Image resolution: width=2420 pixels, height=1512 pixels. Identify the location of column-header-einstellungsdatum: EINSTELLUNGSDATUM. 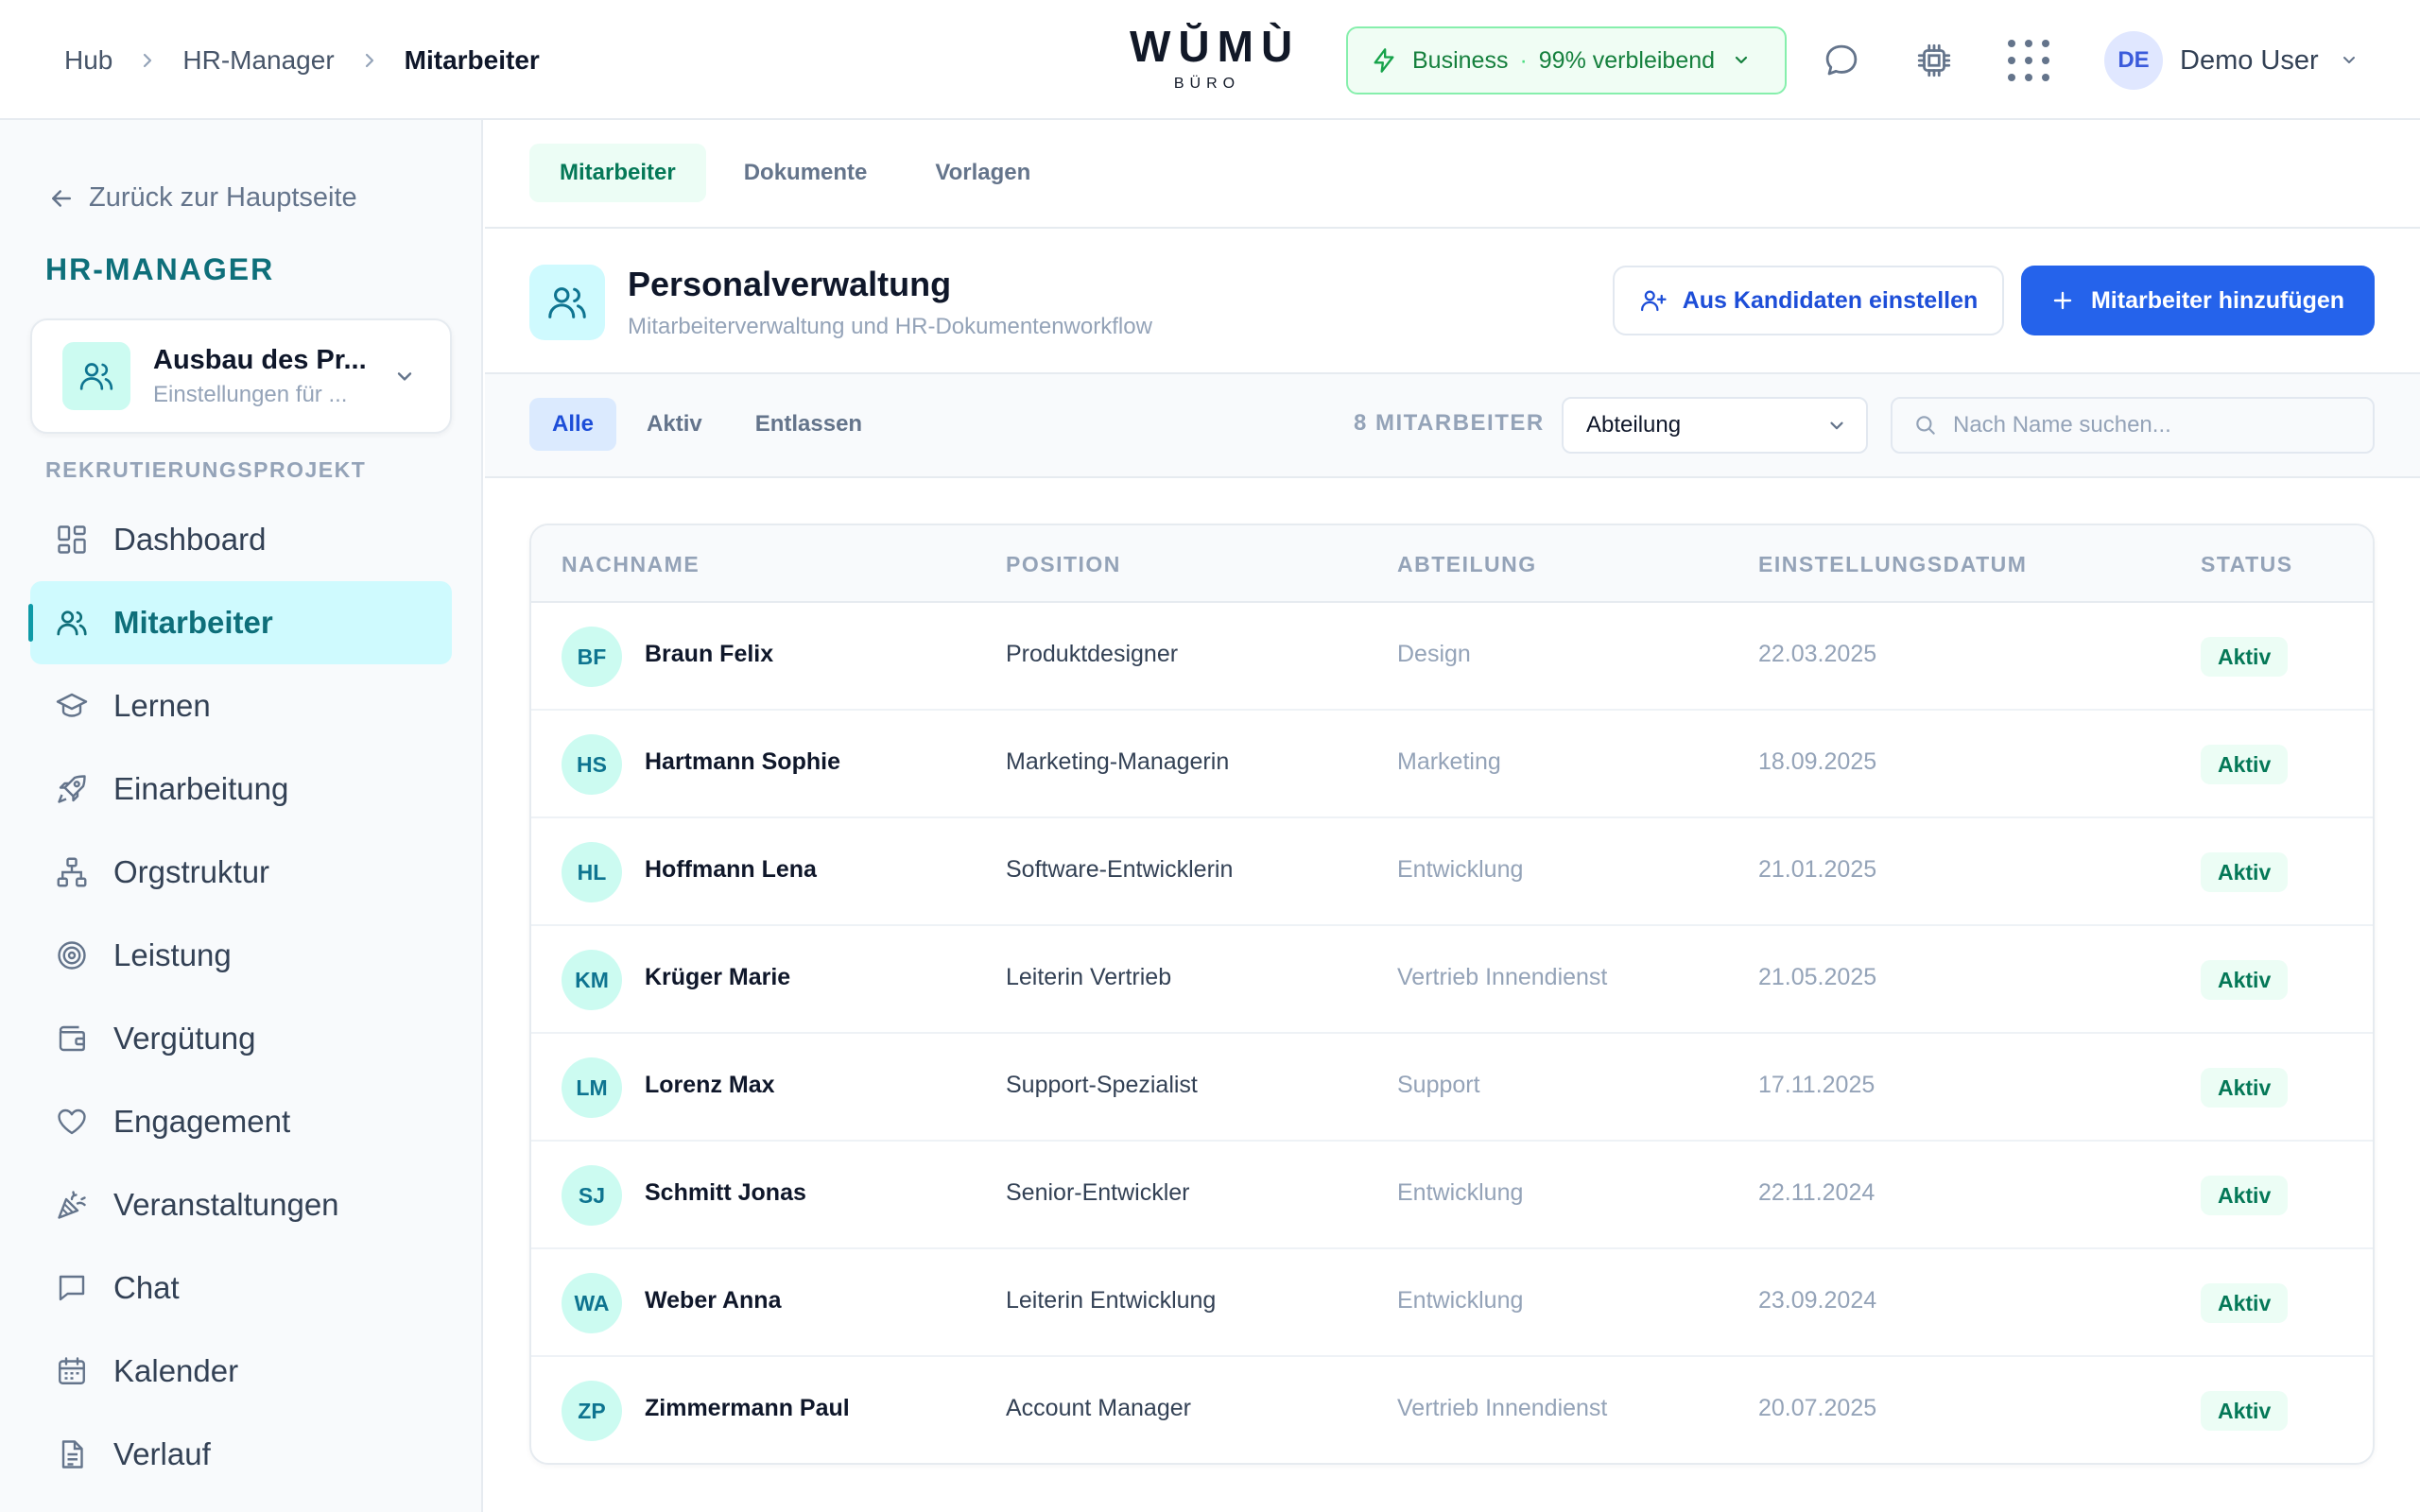
(1893, 564).